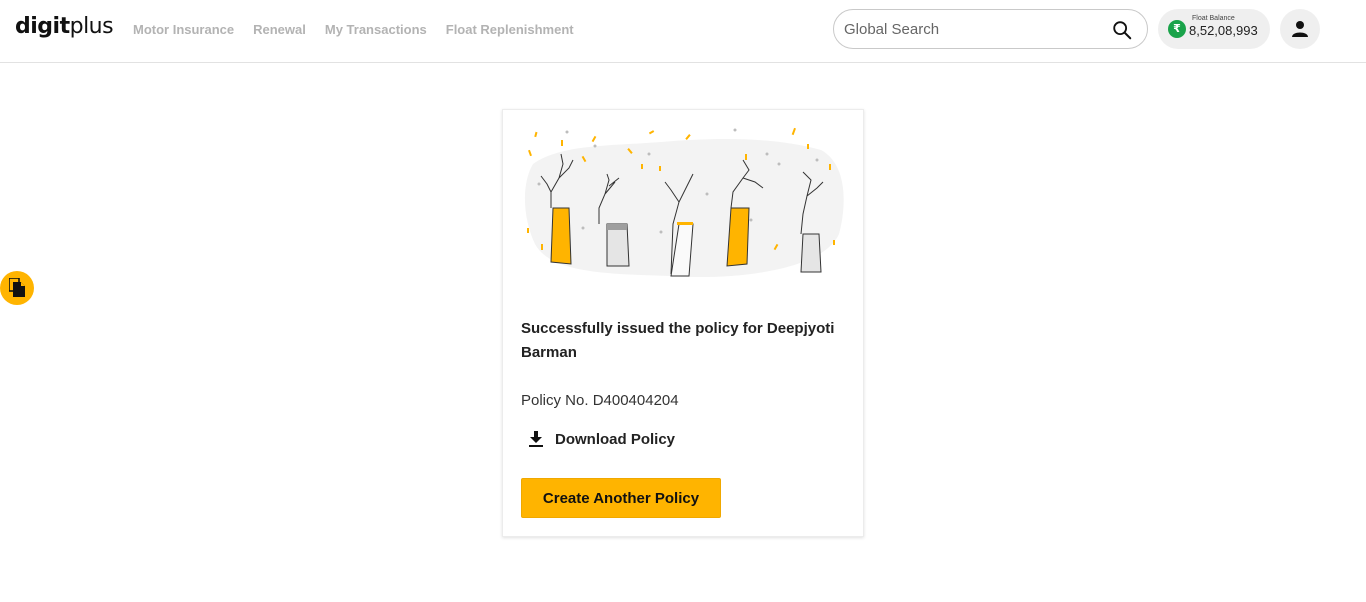 The width and height of the screenshot is (1366, 602). What do you see at coordinates (600, 400) in the screenshot?
I see `policy-number: Policy No. D400404204` at bounding box center [600, 400].